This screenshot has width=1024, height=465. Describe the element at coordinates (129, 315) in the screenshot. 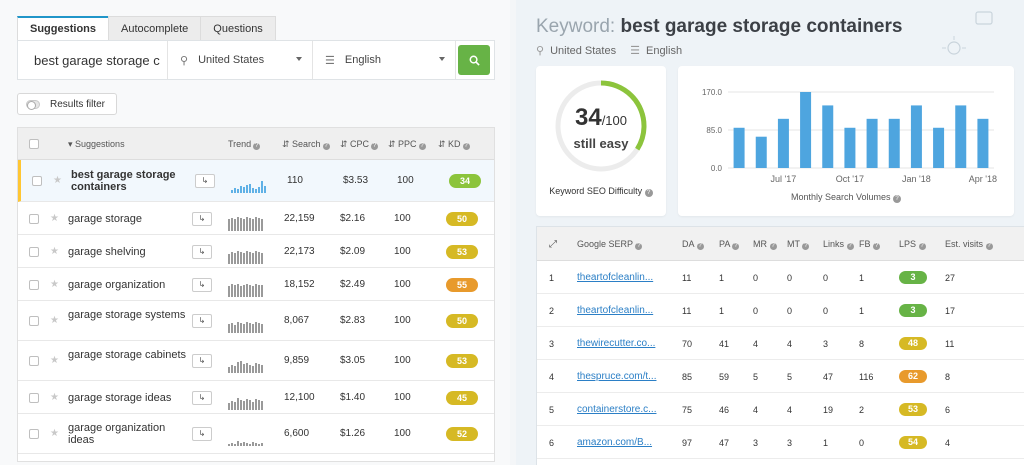

I see `keyword-text: garage storage systems` at that location.